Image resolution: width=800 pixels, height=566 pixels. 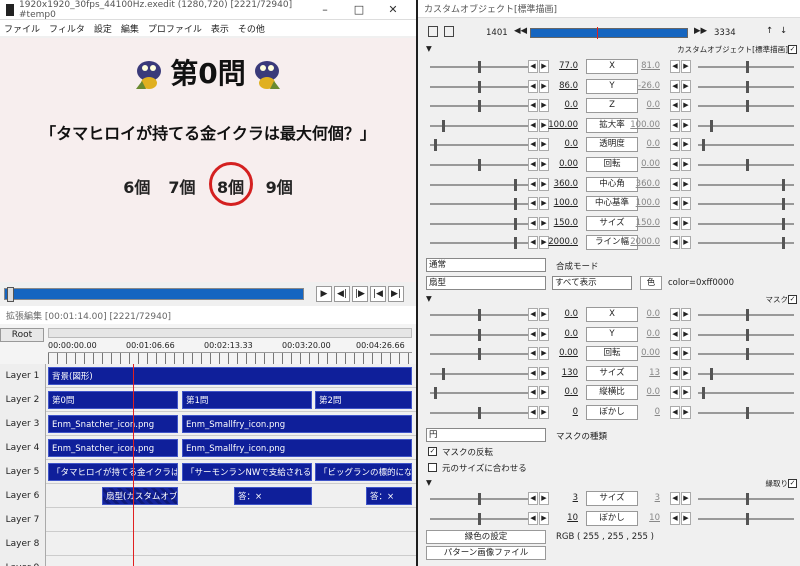 What do you see at coordinates (559, 184) in the screenshot?
I see `param-start-value: 360.0` at bounding box center [559, 184].